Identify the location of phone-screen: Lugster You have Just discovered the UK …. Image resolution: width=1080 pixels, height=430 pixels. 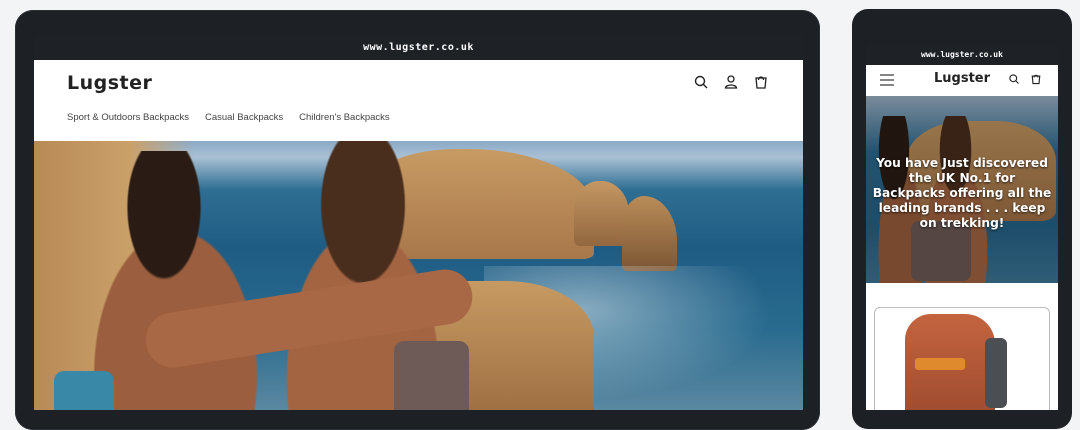
(962, 237).